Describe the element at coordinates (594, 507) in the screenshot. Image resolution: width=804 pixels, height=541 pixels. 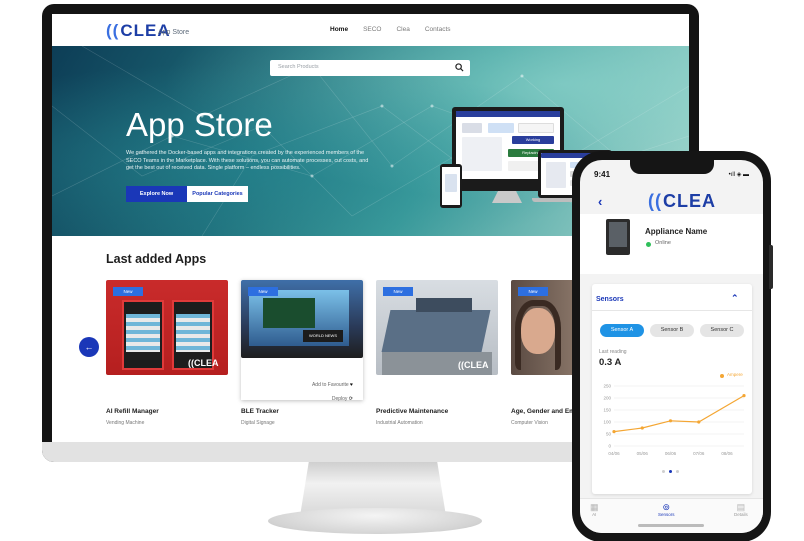
I see `ai-icon: ▦` at that location.